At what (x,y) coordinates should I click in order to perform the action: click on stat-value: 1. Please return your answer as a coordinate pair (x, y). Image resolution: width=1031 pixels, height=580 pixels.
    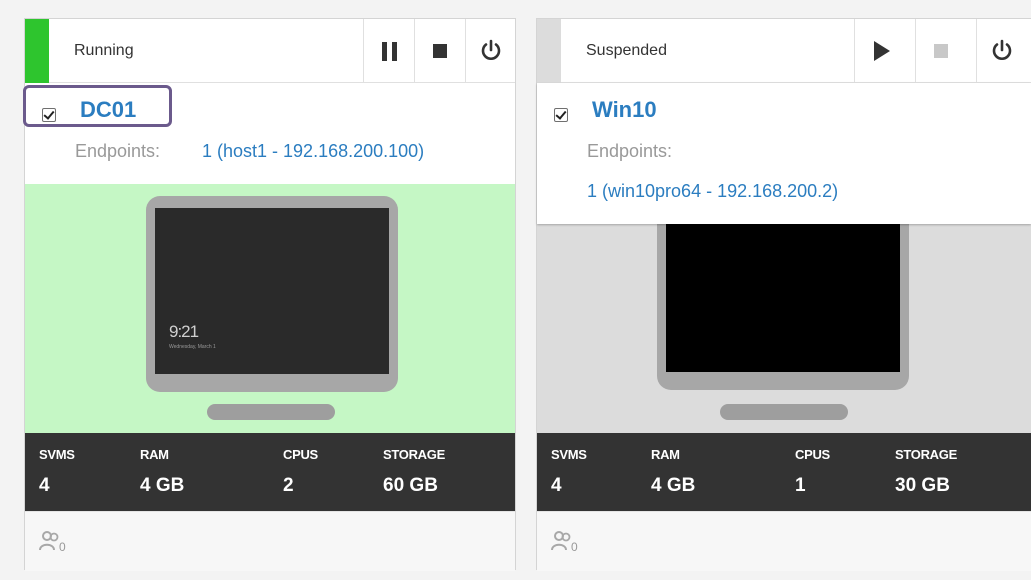
    Looking at the image, I should click on (800, 485).